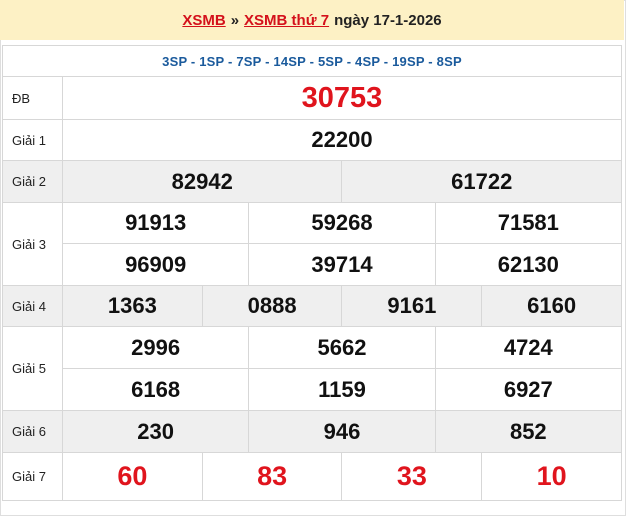 This screenshot has height=516, width=626. Describe the element at coordinates (32, 431) in the screenshot. I see `prize-label-g6: Giải 6` at that location.